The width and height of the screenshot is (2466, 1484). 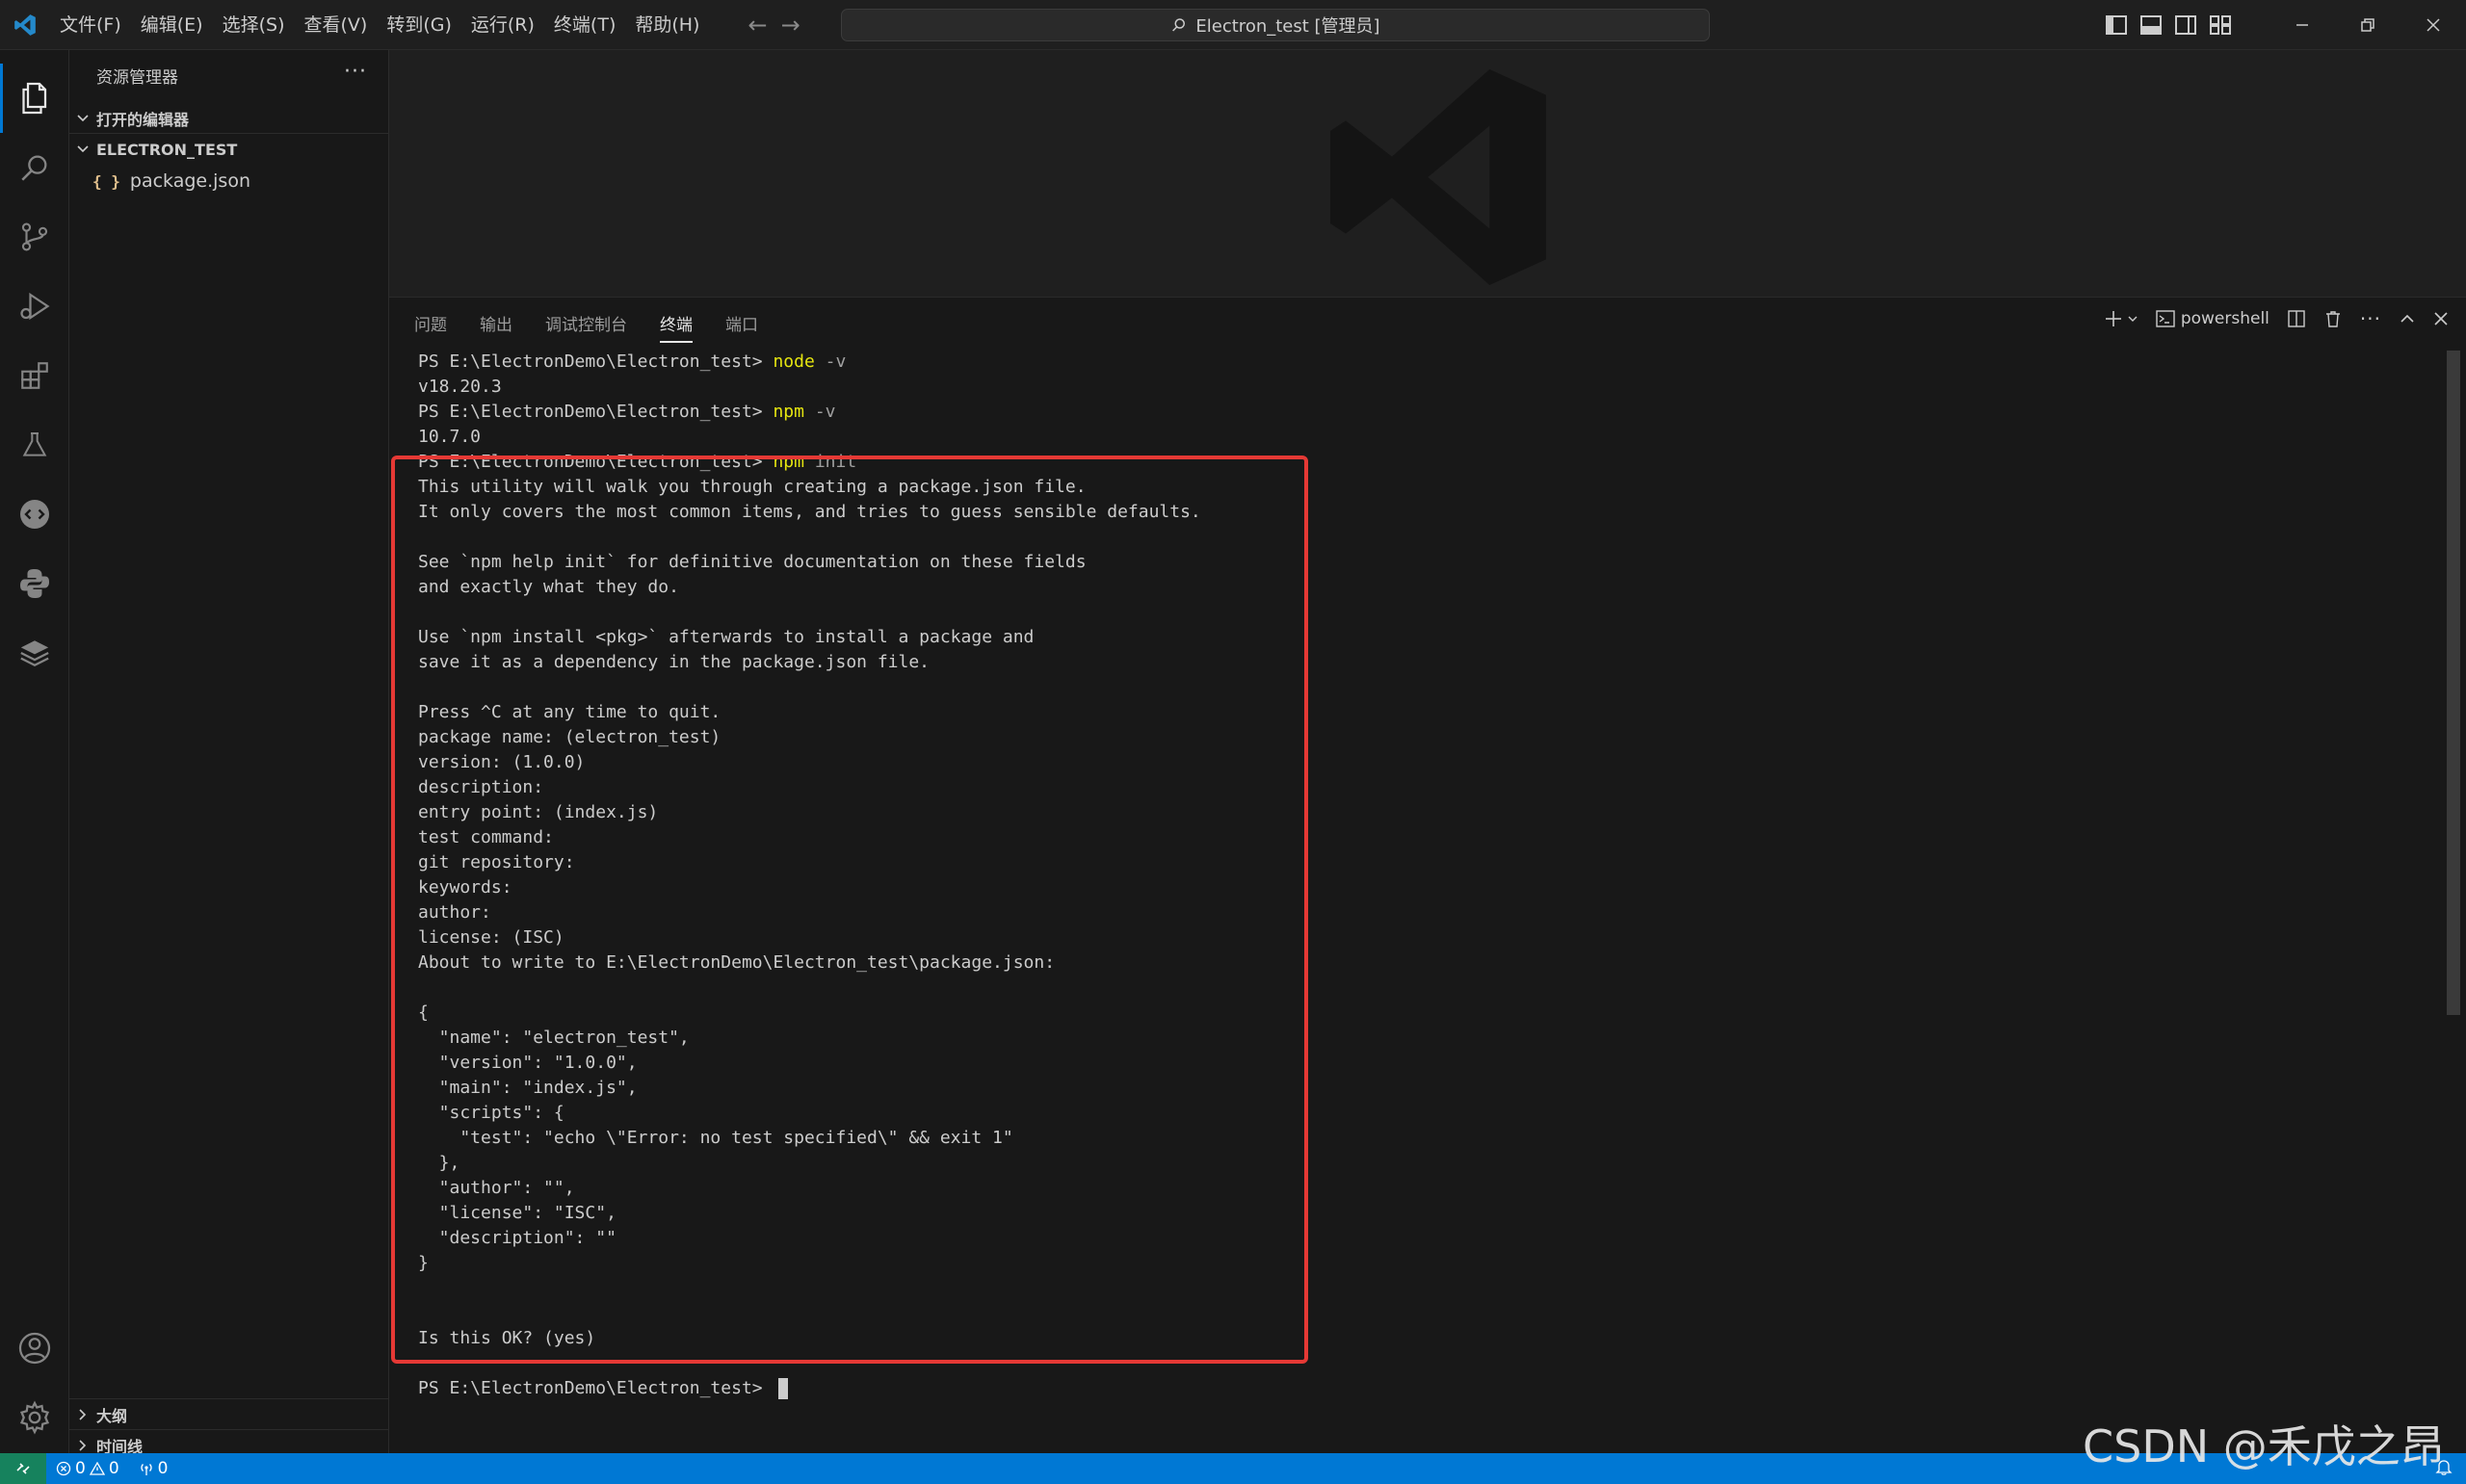 What do you see at coordinates (554, 1038) in the screenshot?
I see `terminal-text: "name": "electron_test",` at bounding box center [554, 1038].